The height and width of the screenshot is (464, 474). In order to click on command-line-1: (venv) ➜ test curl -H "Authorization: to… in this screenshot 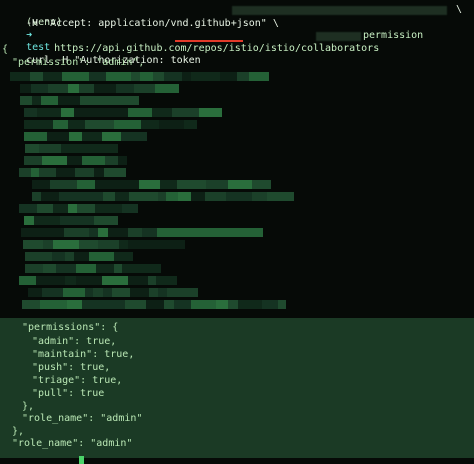, I will do `click(101, 35)`.